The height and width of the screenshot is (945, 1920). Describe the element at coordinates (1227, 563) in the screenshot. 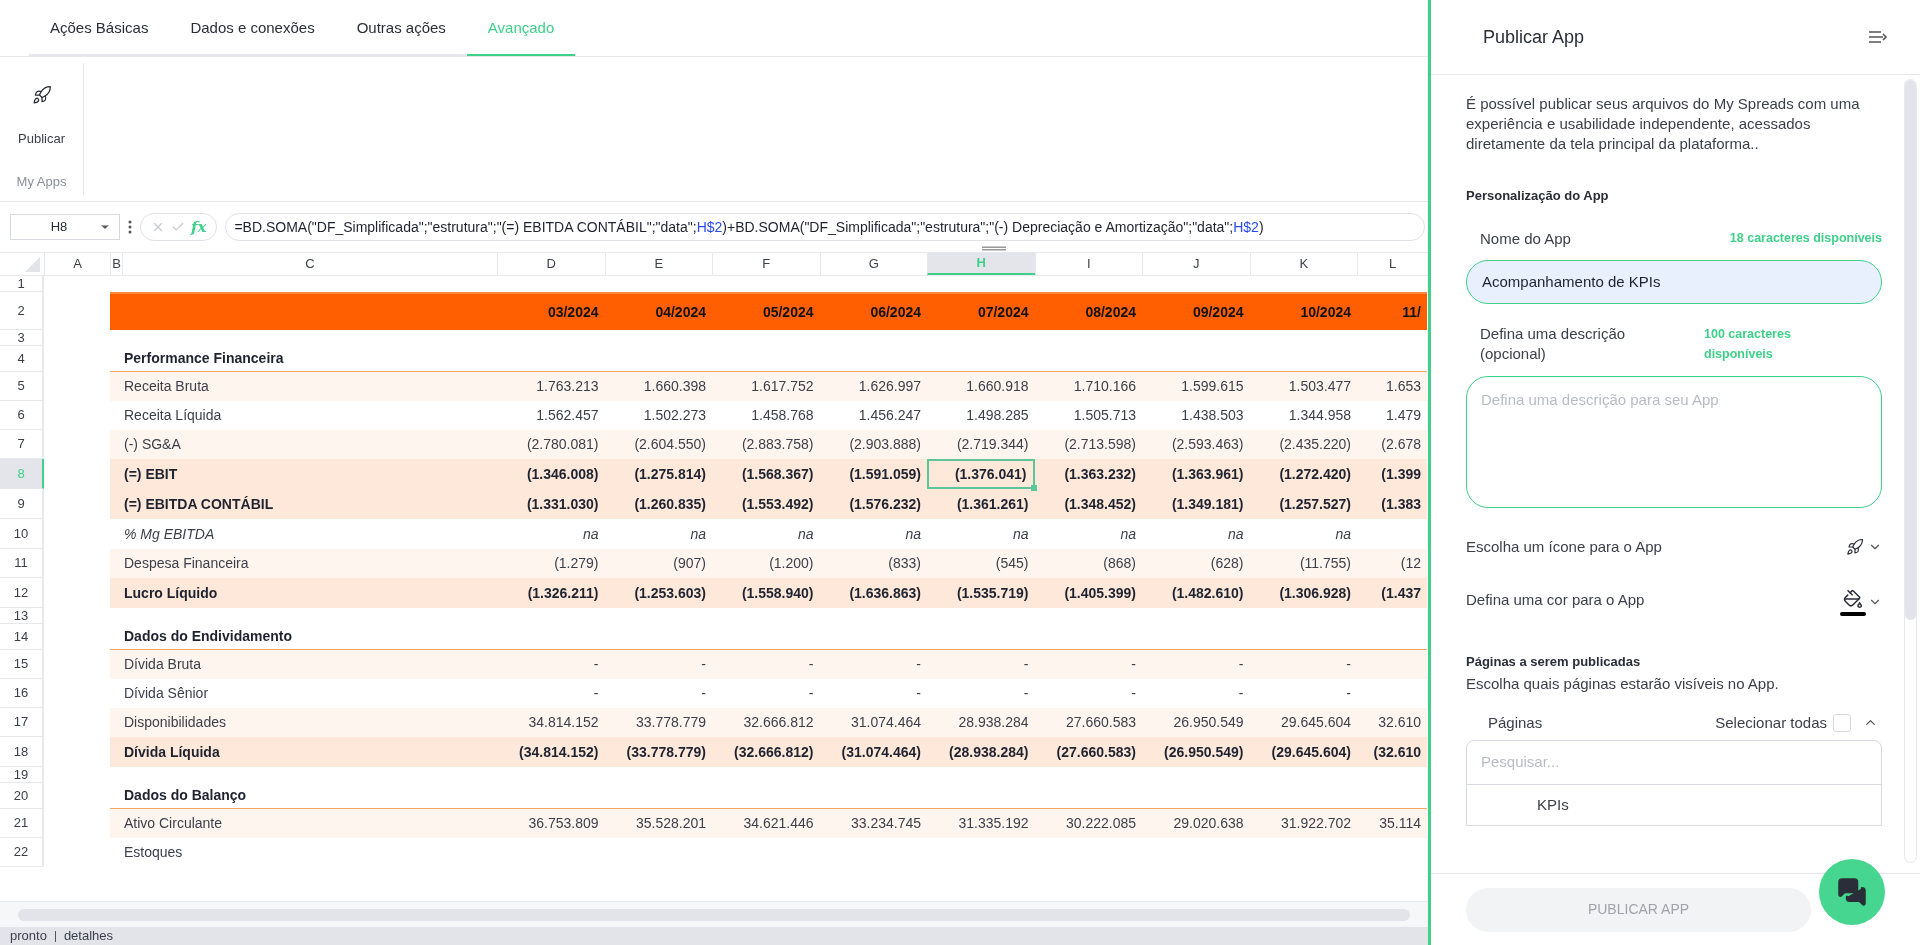

I see `table-cell-text: (628)` at that location.